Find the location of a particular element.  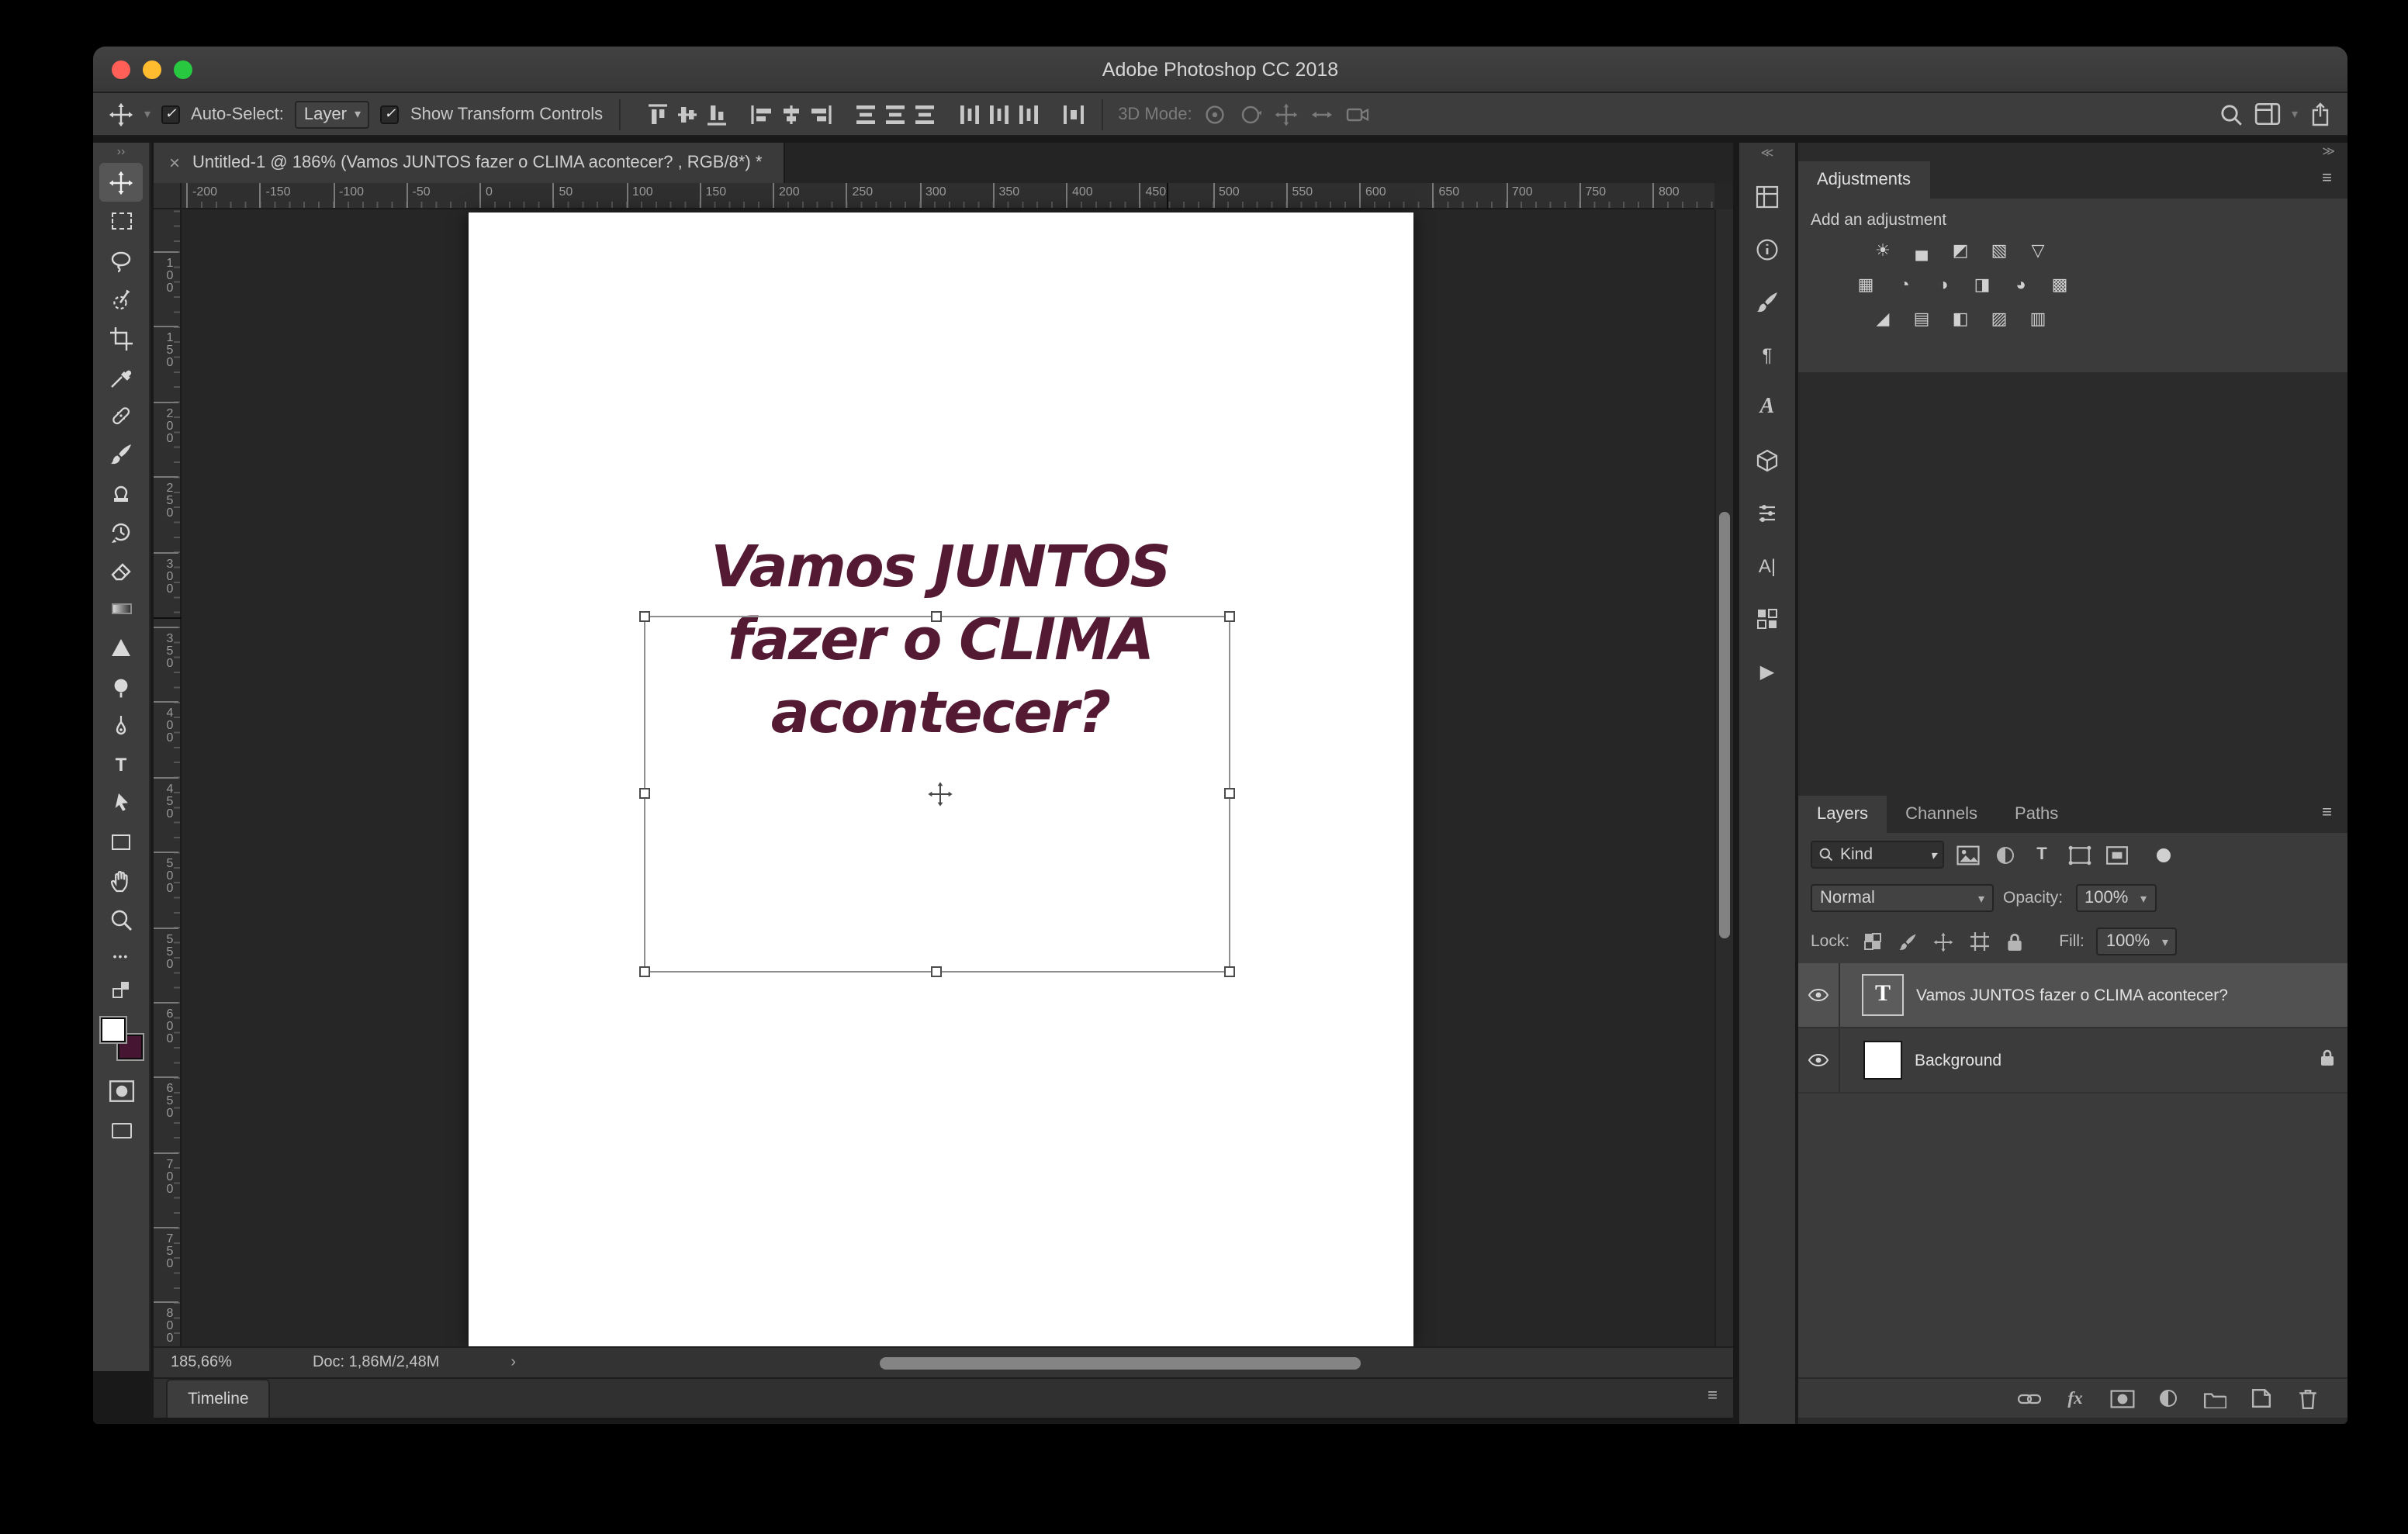

workspace-chevron-icon: ▾ is located at coordinates (2295, 114).